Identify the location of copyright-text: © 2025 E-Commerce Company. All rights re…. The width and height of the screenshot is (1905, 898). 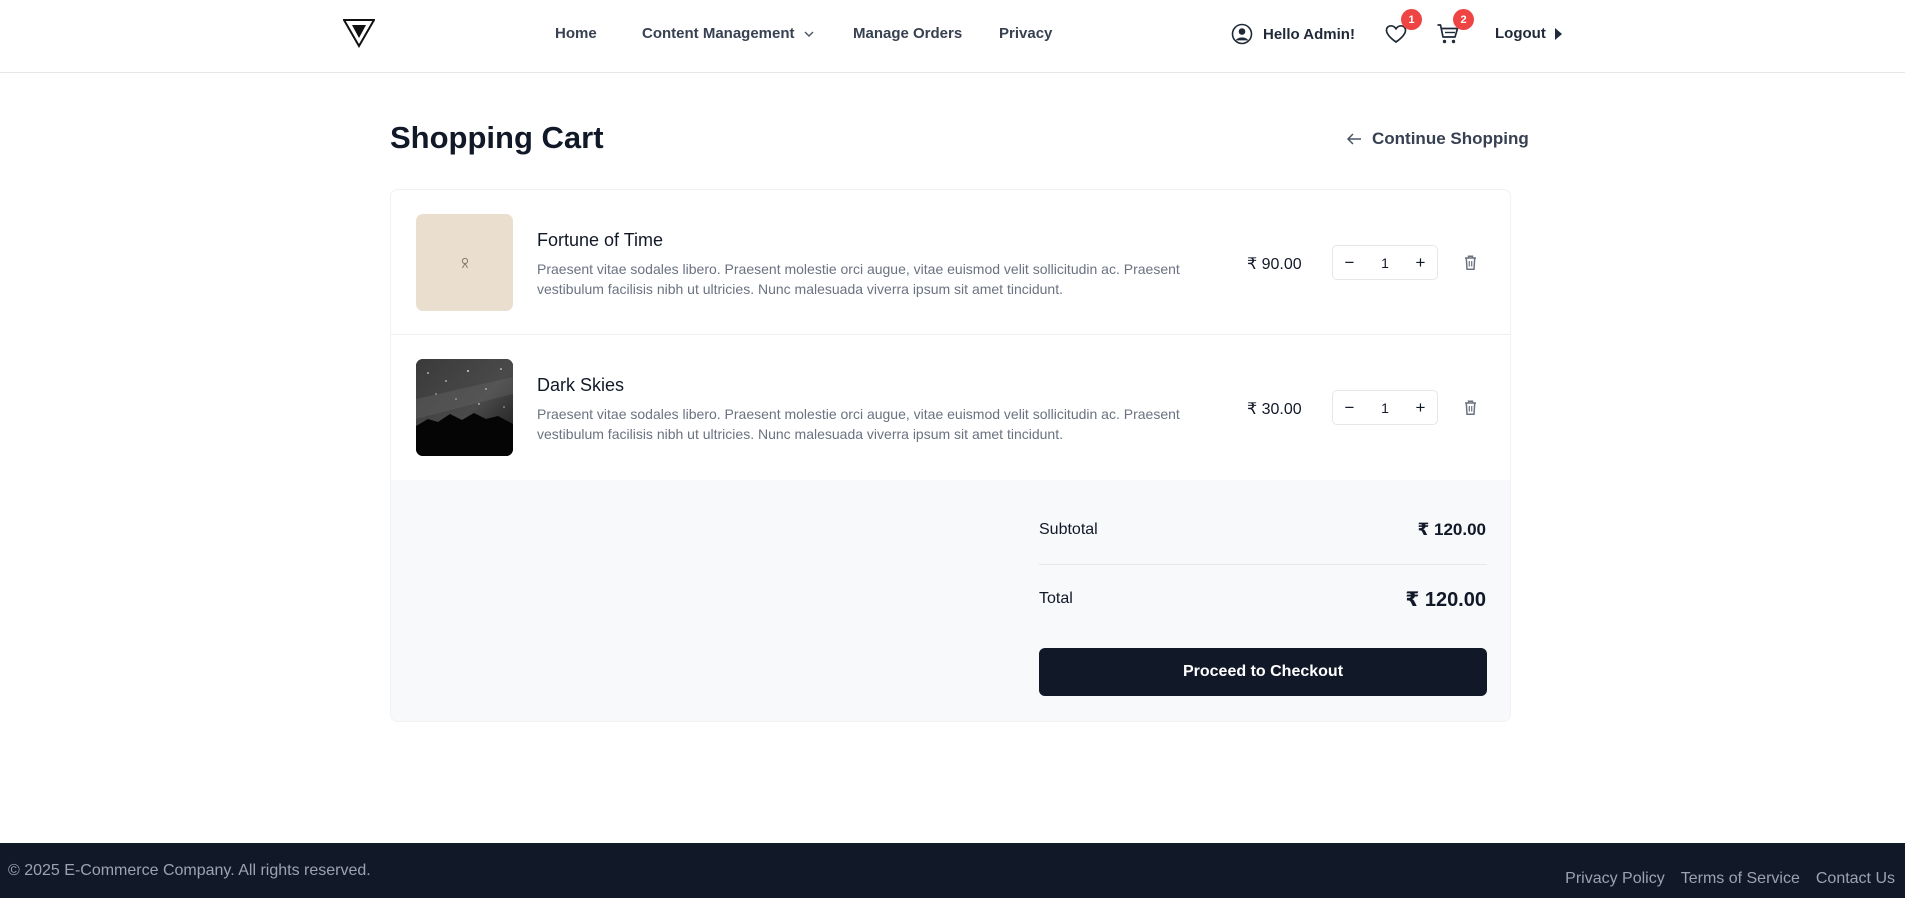
(189, 870).